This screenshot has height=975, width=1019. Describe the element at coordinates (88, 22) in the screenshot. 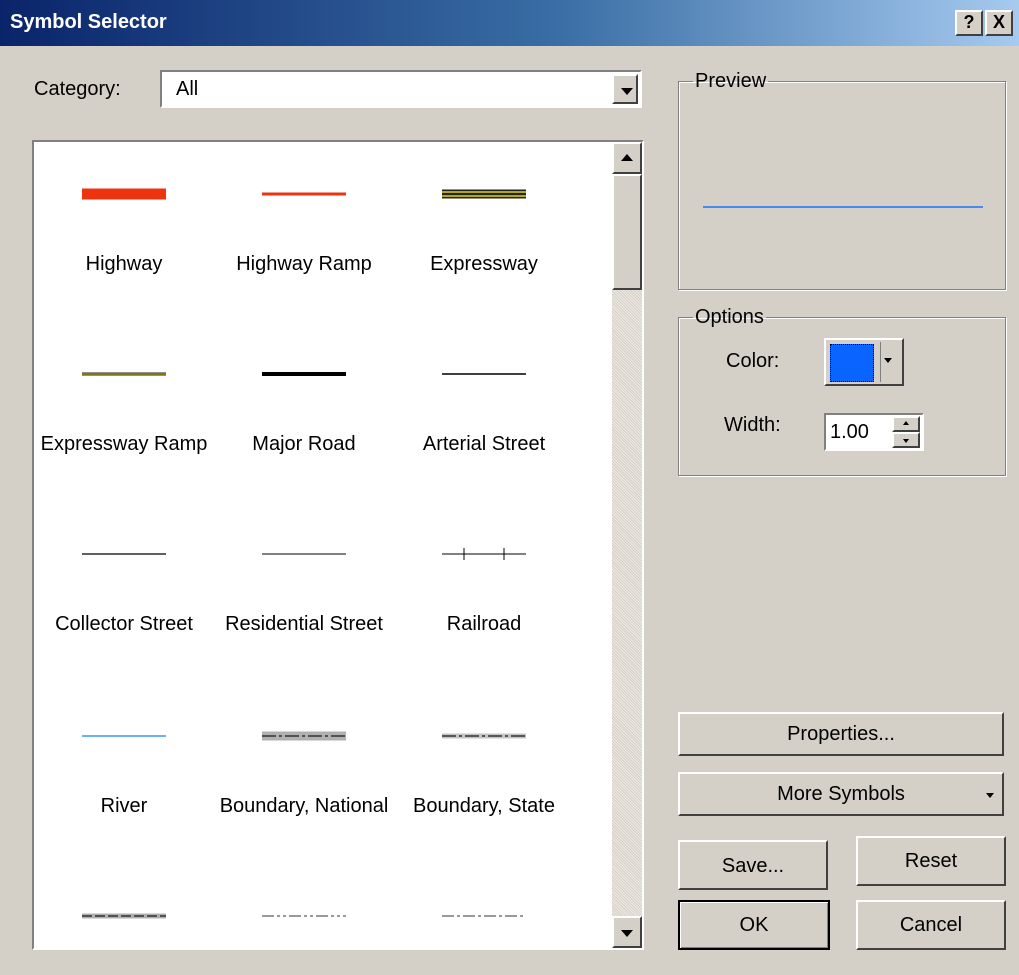

I see `window-title: Symbol Selector` at that location.